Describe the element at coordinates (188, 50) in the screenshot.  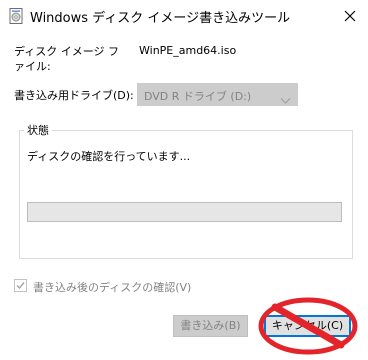
I see `image-file-value: WinPE_amd64.iso` at that location.